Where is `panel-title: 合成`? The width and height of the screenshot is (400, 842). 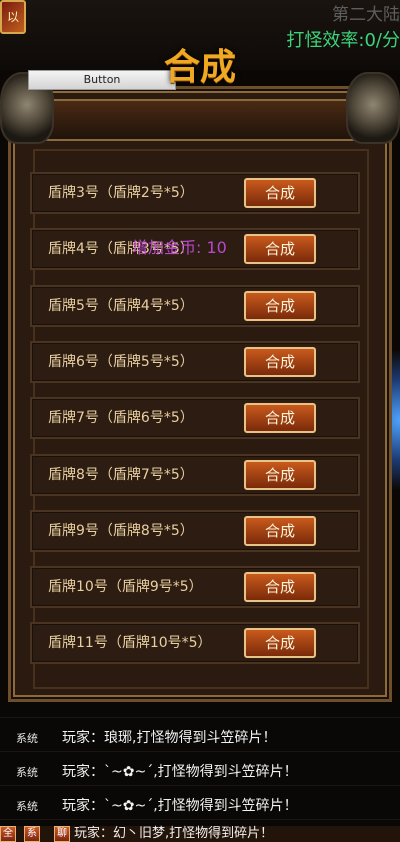
panel-title: 合成 is located at coordinates (199, 67).